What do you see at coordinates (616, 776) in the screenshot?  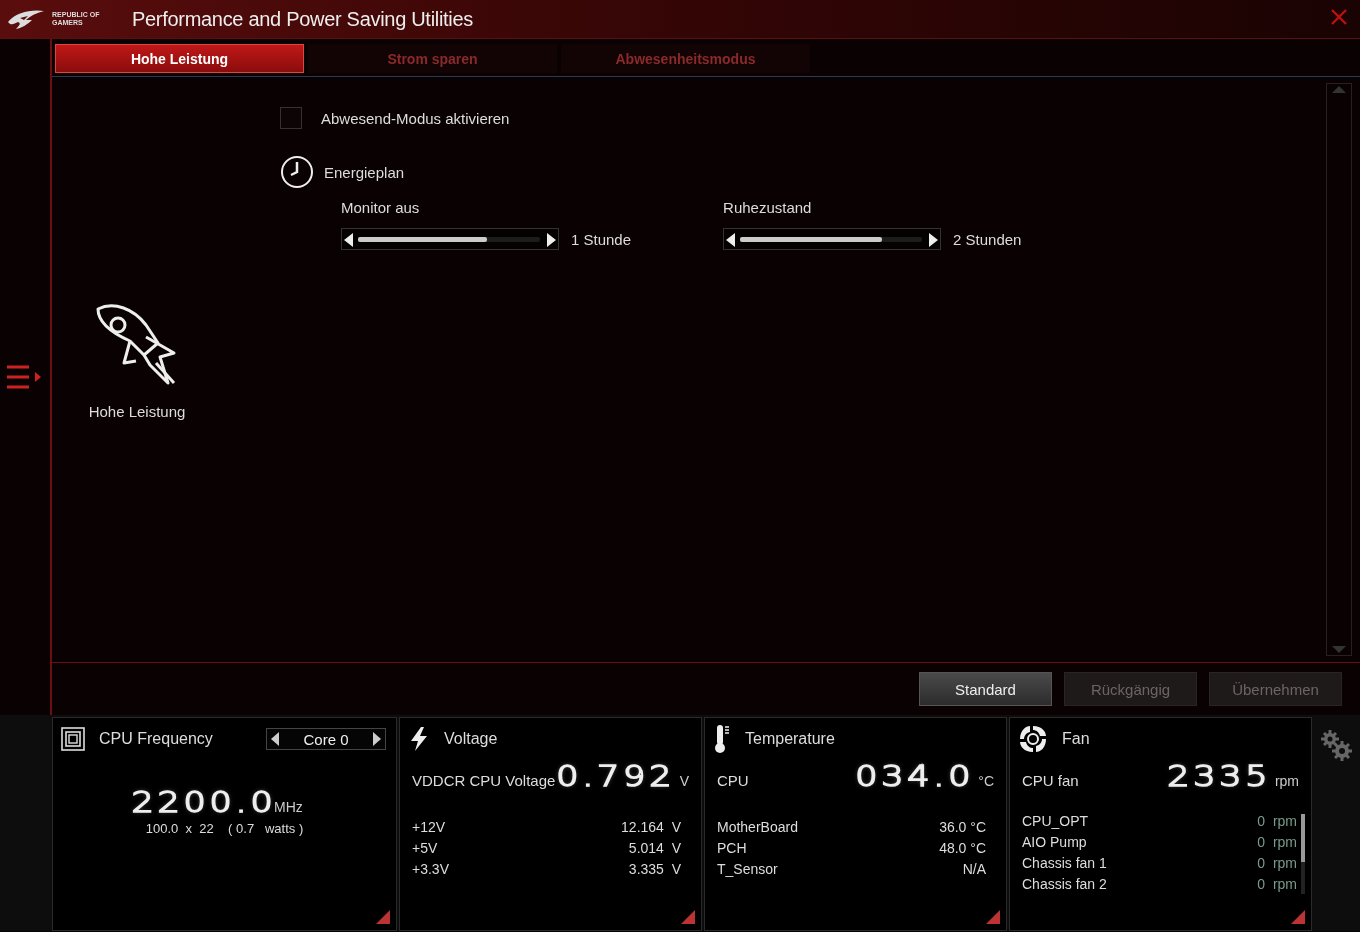 I see `sensor-reading: 0.792` at bounding box center [616, 776].